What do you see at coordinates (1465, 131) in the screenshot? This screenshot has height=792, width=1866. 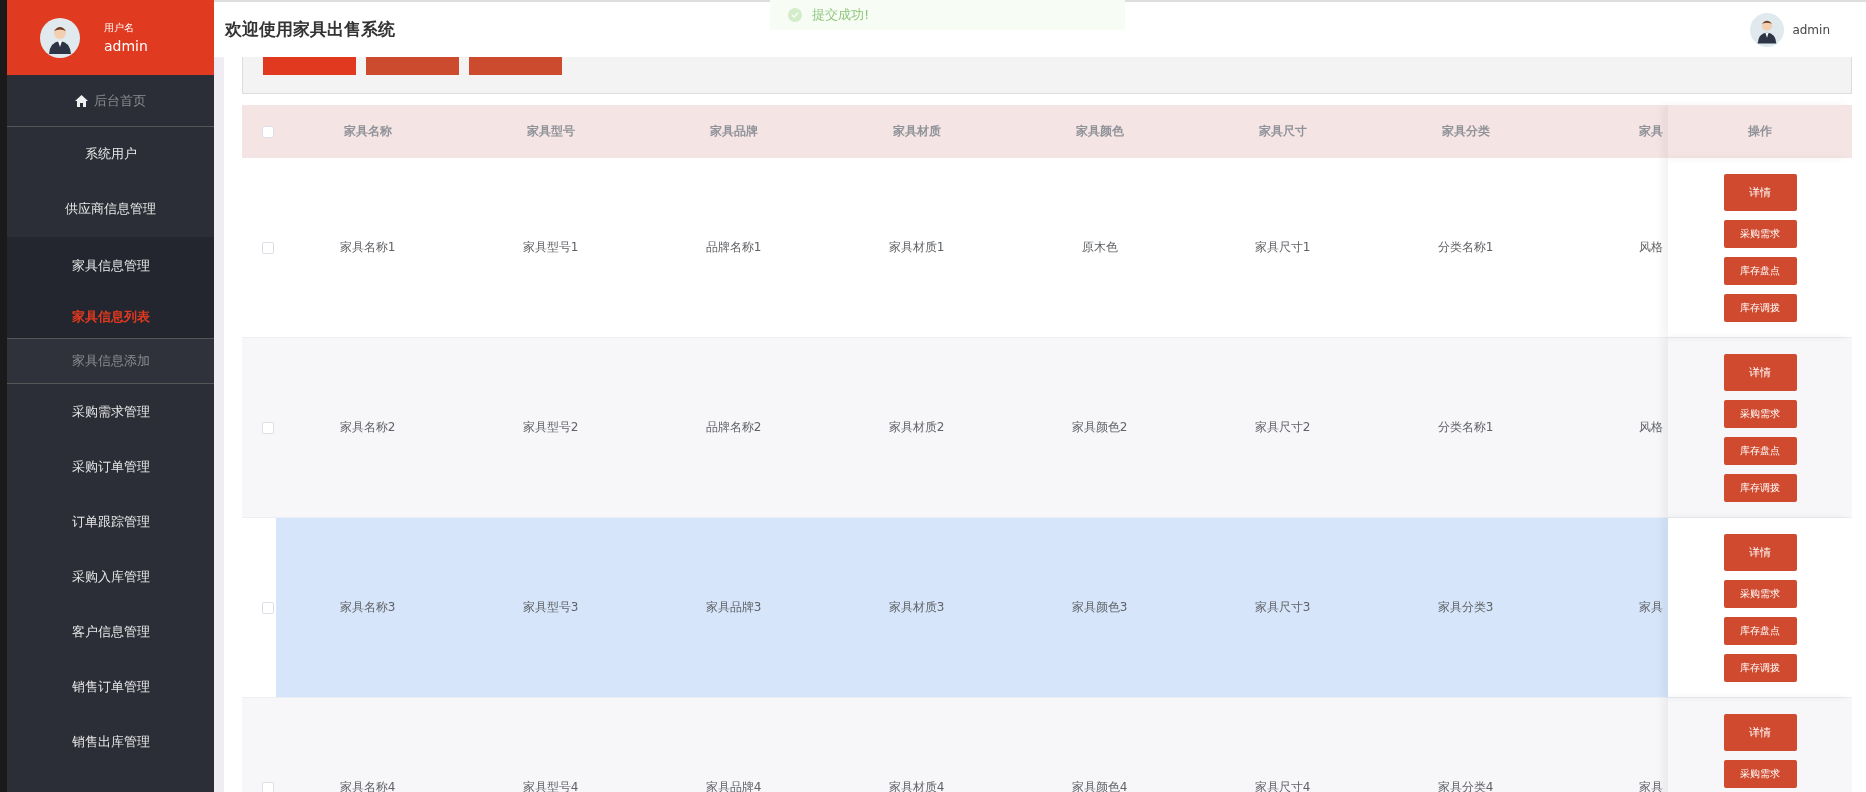 I see `column-header: 家具分类` at bounding box center [1465, 131].